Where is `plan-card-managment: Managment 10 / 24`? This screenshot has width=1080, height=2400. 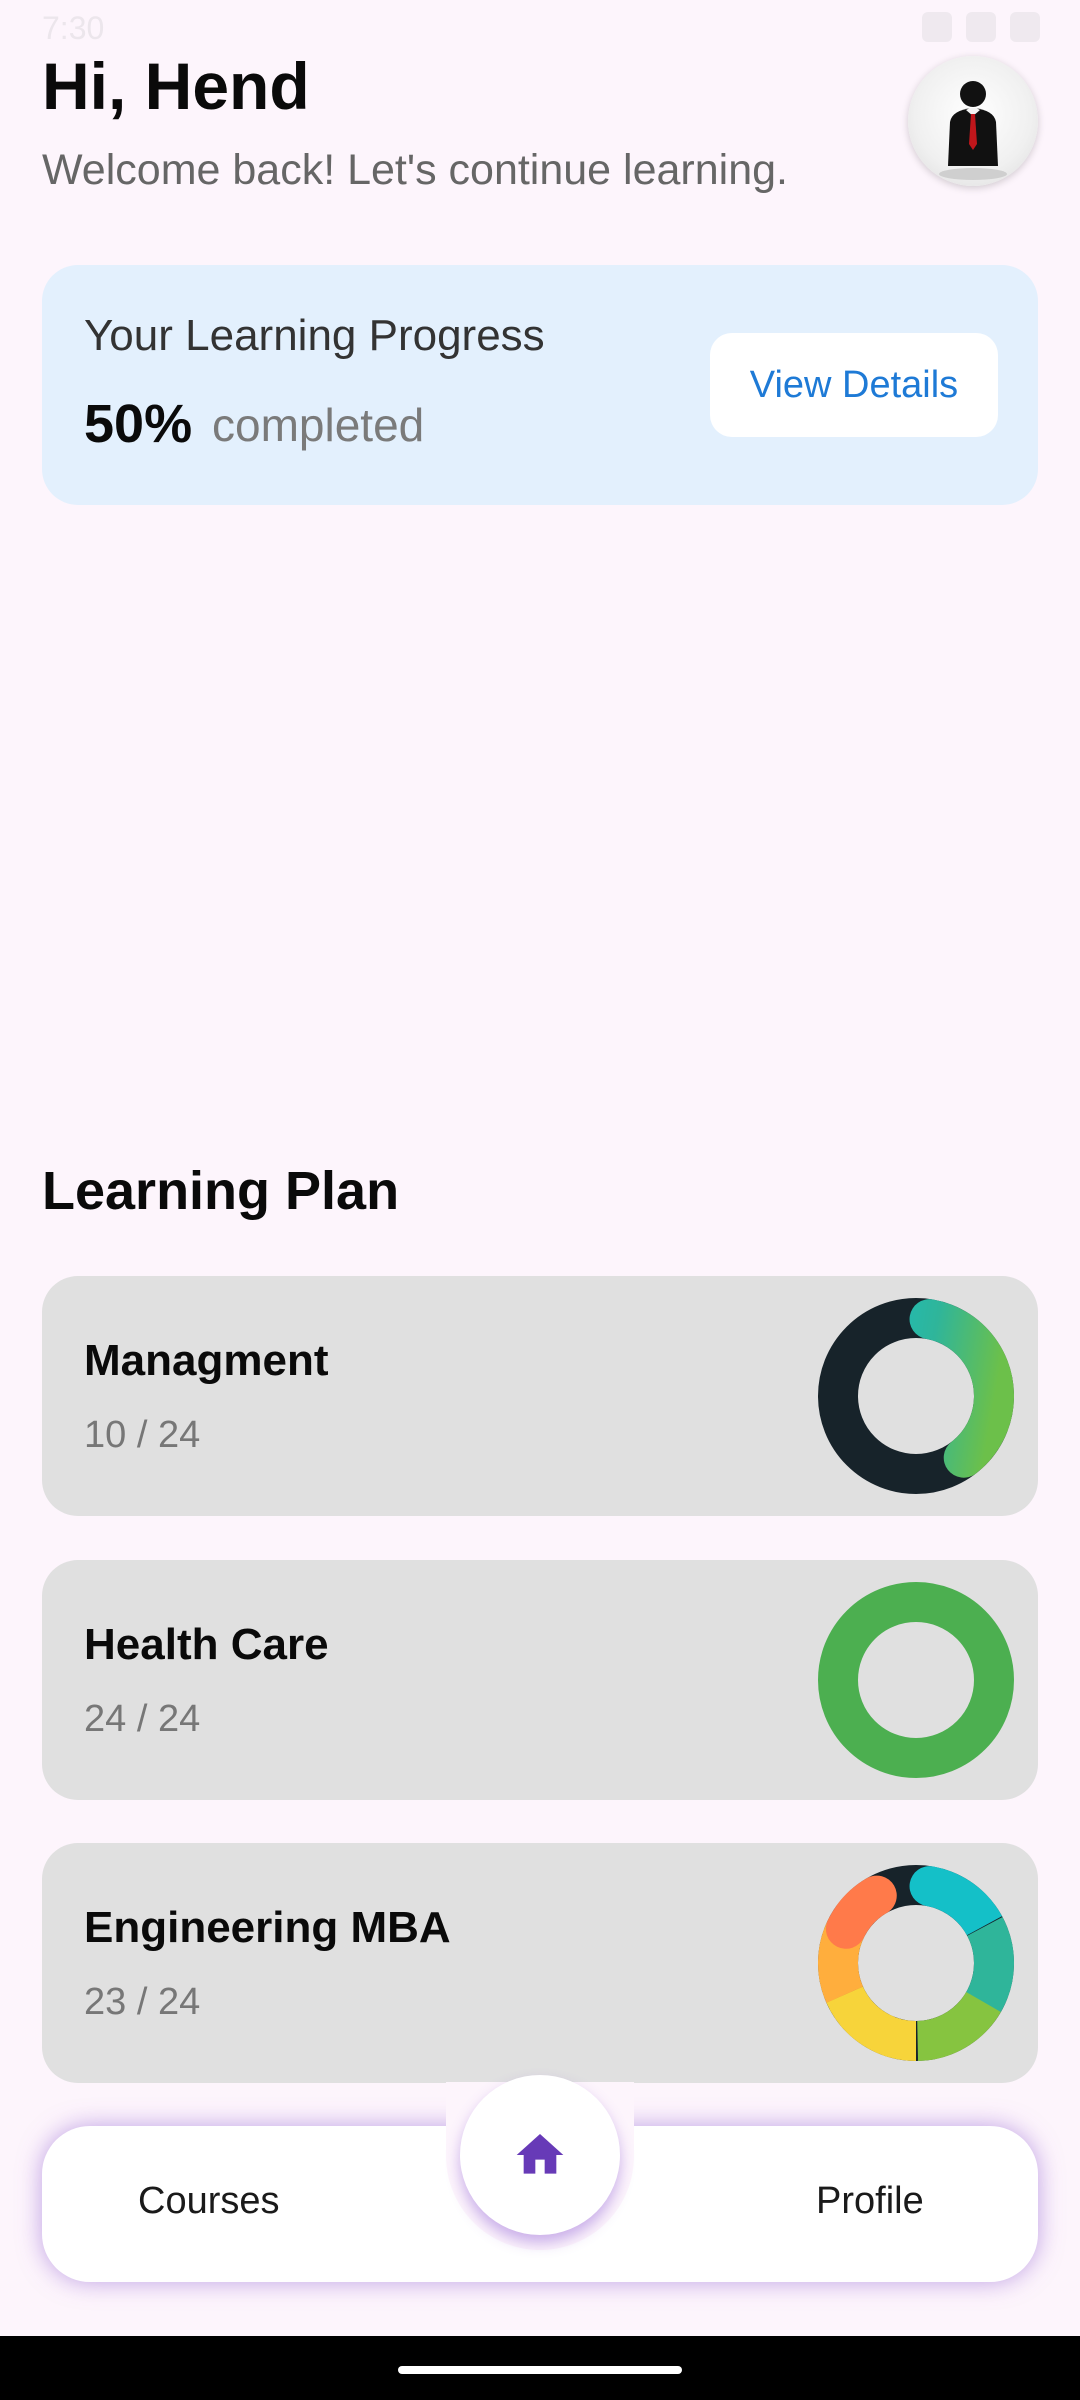
plan-card-managment: Managment 10 / 24 is located at coordinates (540, 1396).